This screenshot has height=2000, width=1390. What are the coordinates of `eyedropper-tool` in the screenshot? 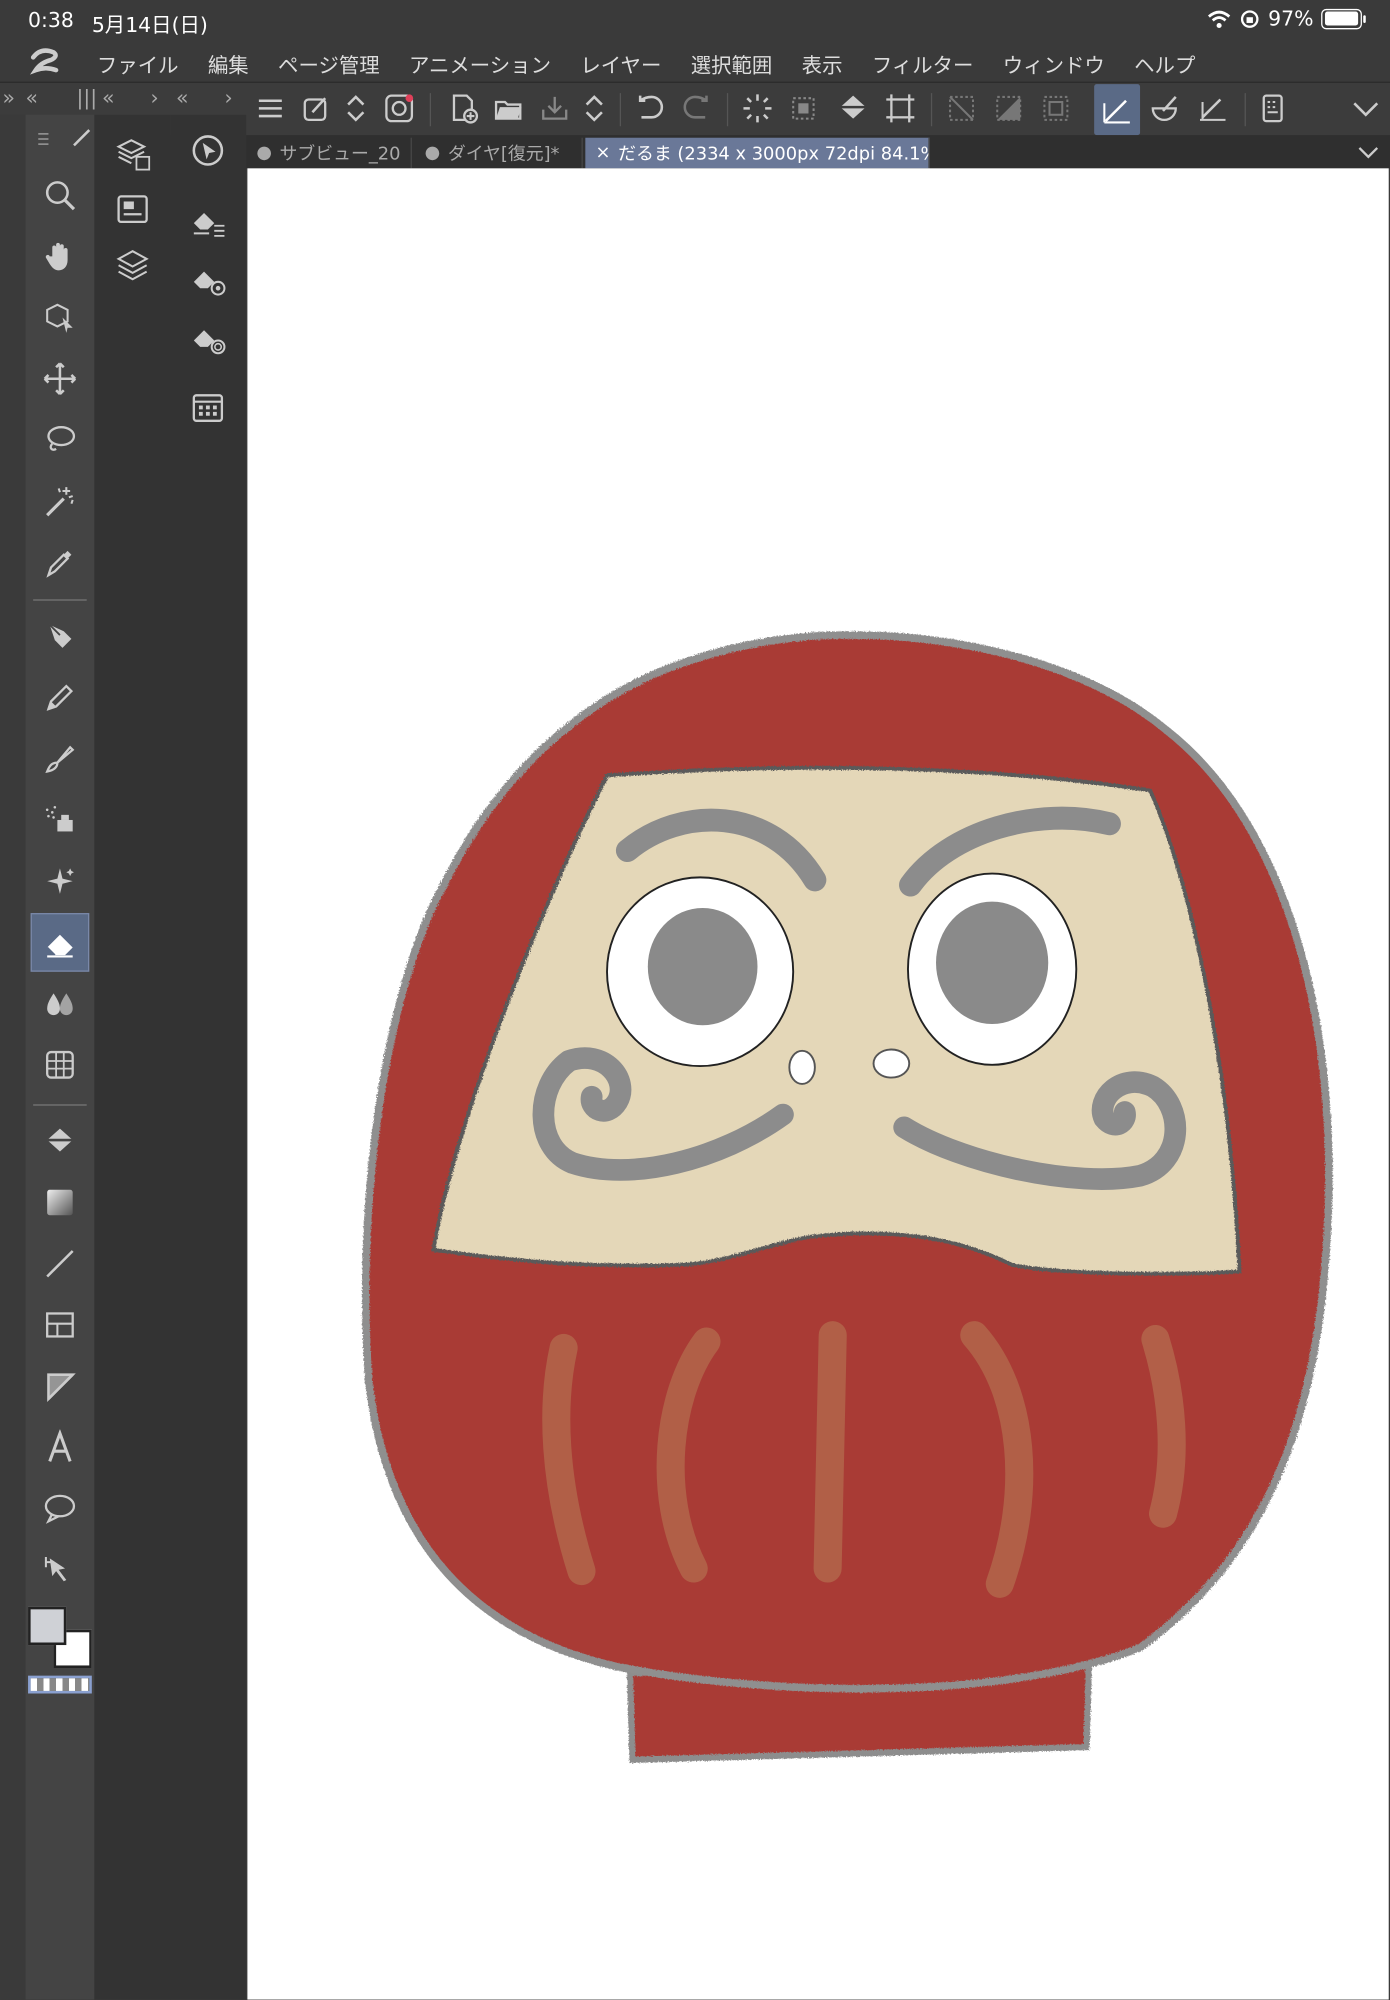 It's located at (60, 562).